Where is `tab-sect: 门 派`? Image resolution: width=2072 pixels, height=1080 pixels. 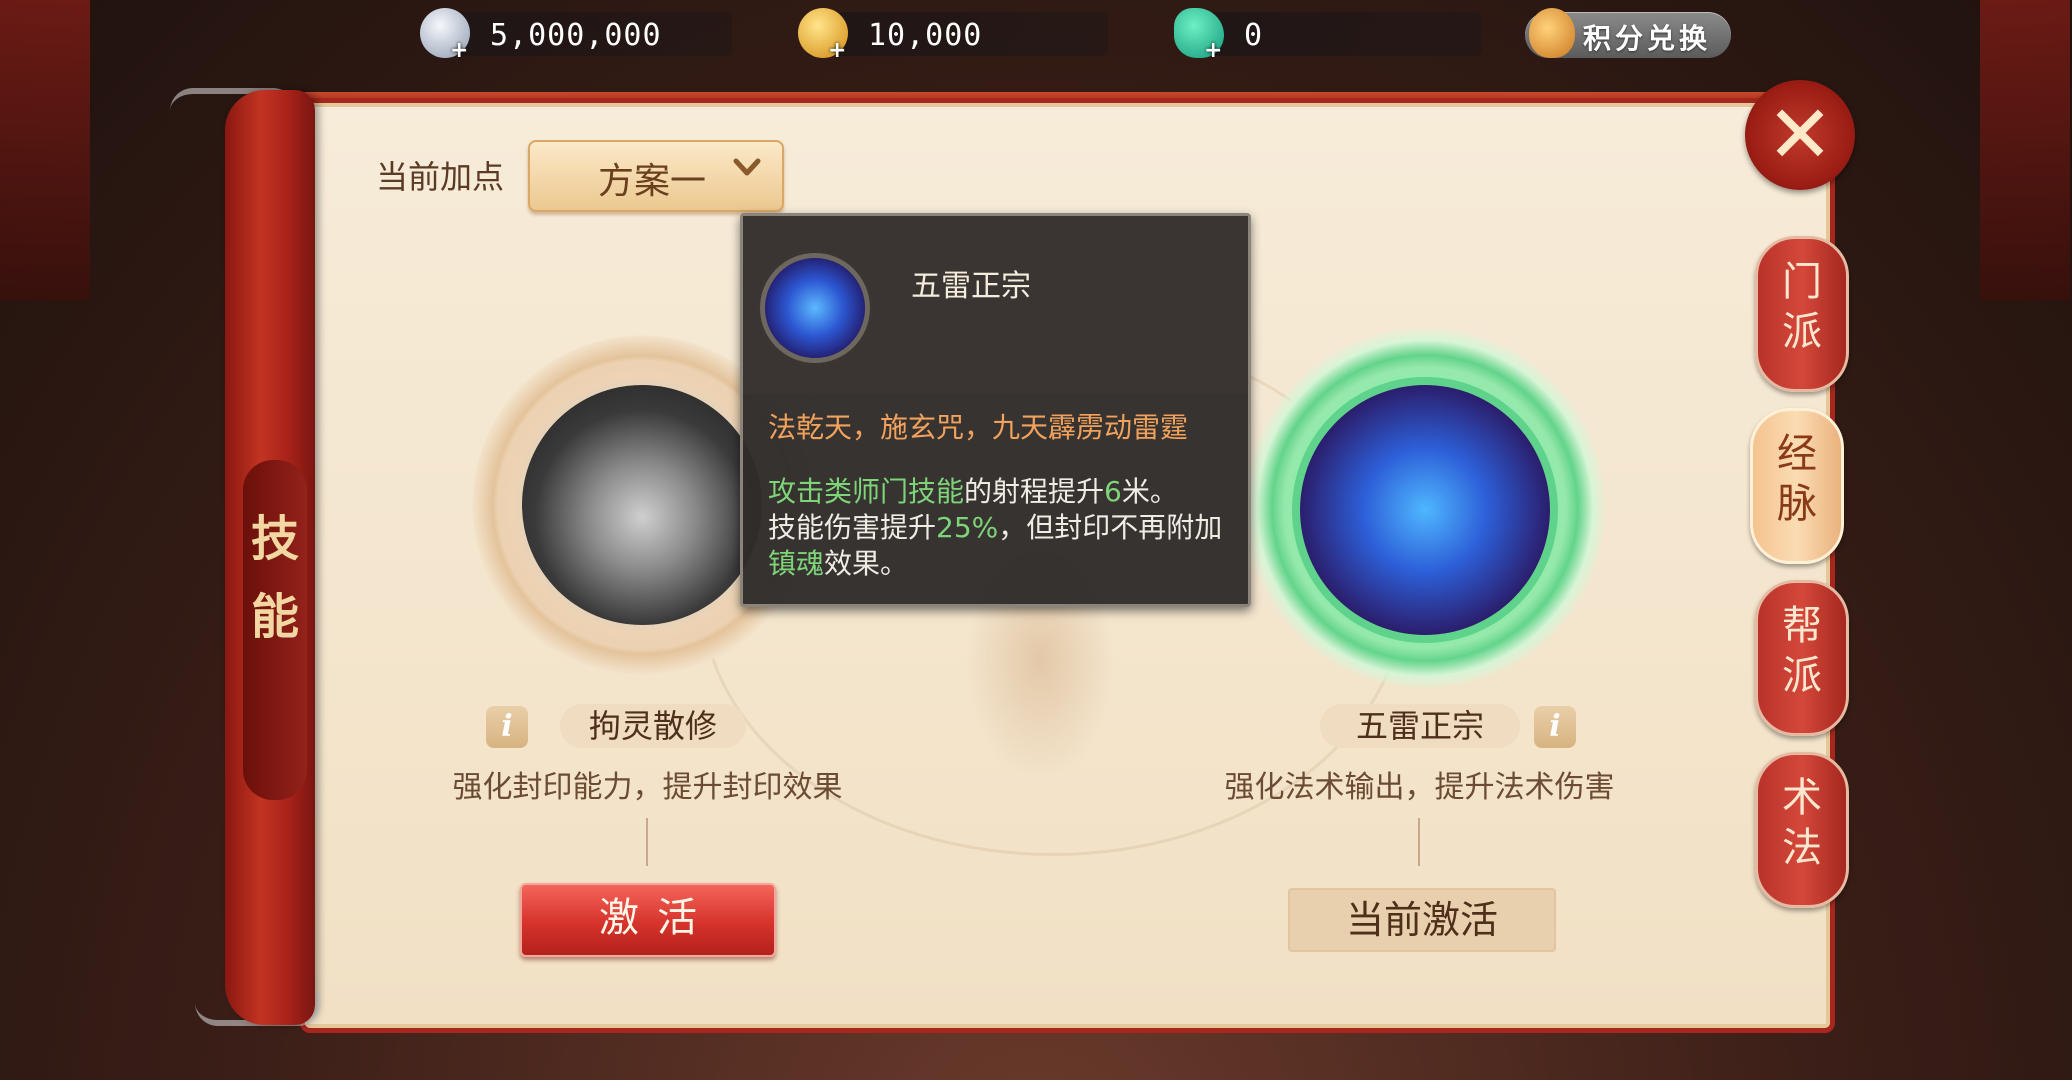
tab-sect: 门 派 is located at coordinates (1802, 314).